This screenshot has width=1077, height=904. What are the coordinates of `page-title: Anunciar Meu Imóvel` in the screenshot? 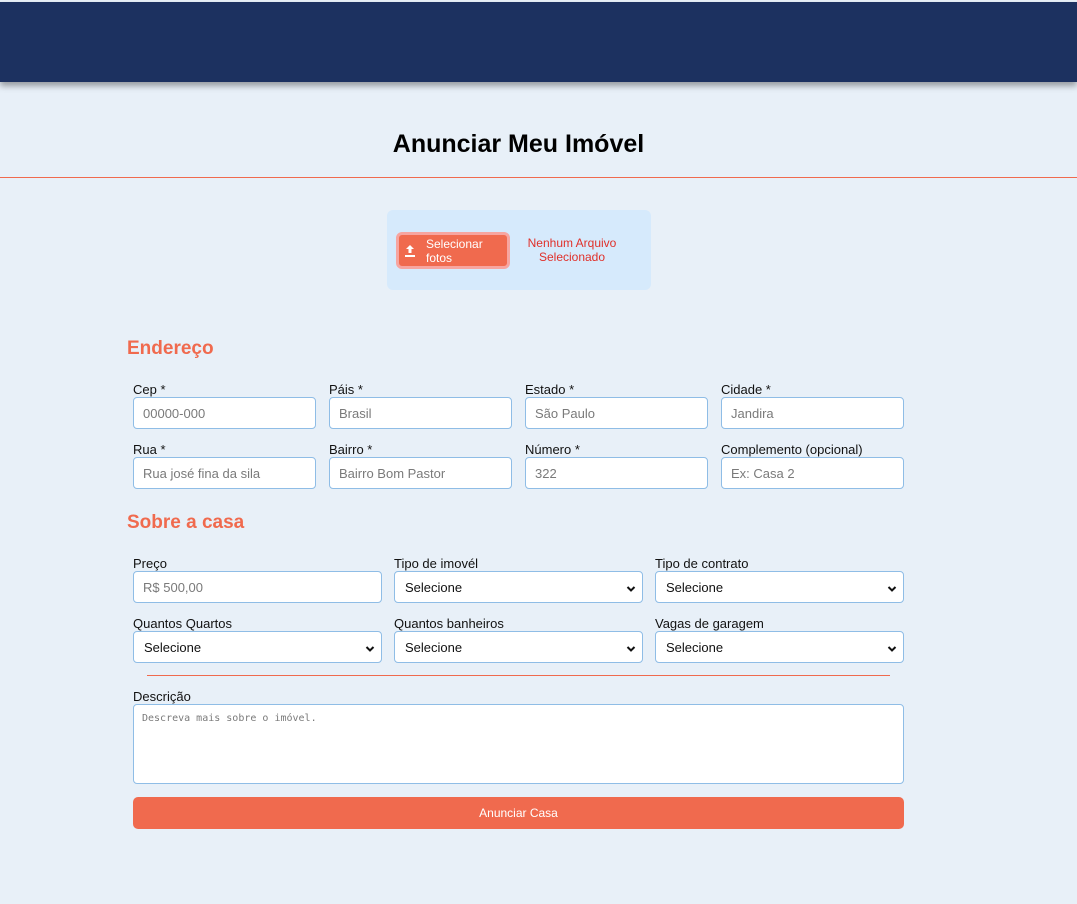 It's located at (518, 144).